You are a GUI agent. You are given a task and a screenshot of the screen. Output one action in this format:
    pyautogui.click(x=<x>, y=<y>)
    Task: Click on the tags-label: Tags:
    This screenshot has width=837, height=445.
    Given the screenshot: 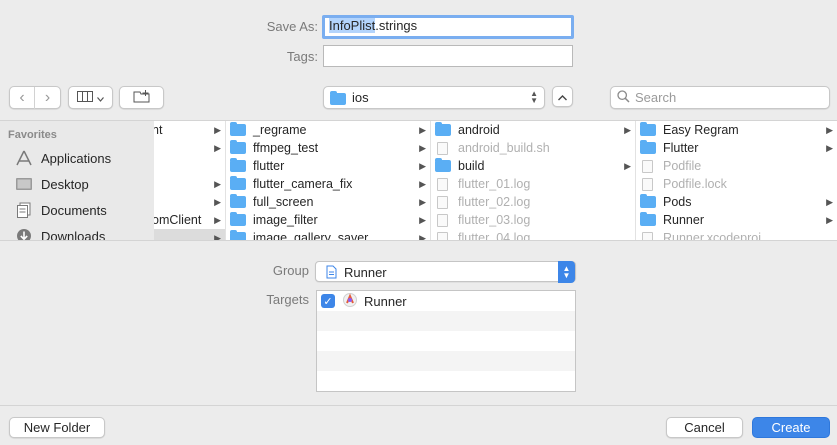 What is the action you would take?
    pyautogui.click(x=302, y=56)
    